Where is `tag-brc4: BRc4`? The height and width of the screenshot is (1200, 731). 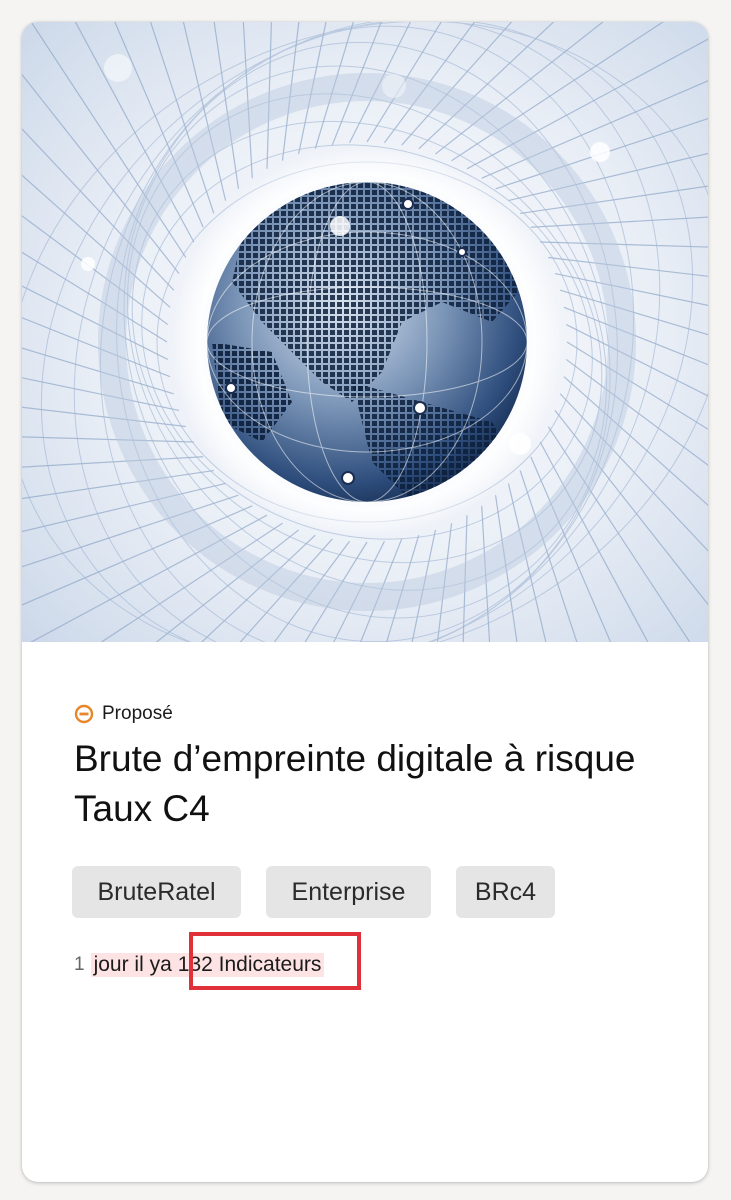 tag-brc4: BRc4 is located at coordinates (505, 892).